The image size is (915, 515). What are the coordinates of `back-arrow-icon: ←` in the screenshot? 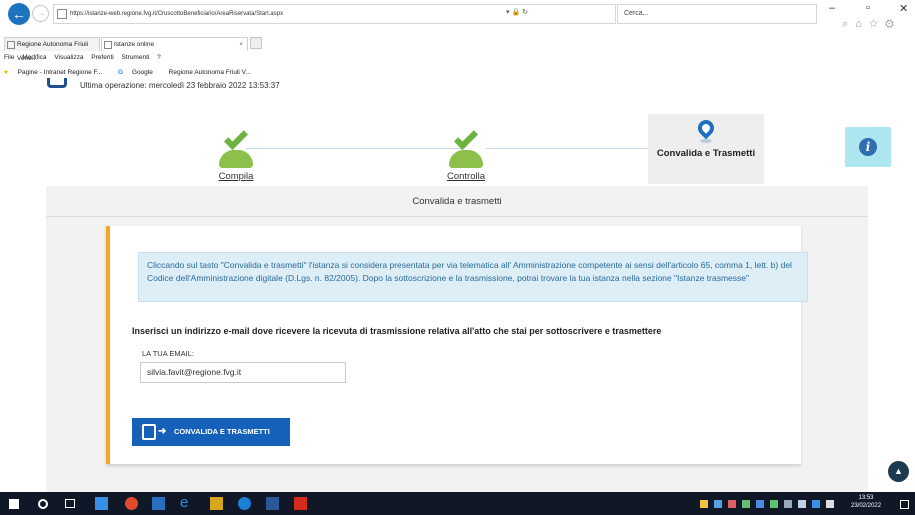 It's located at (19, 14).